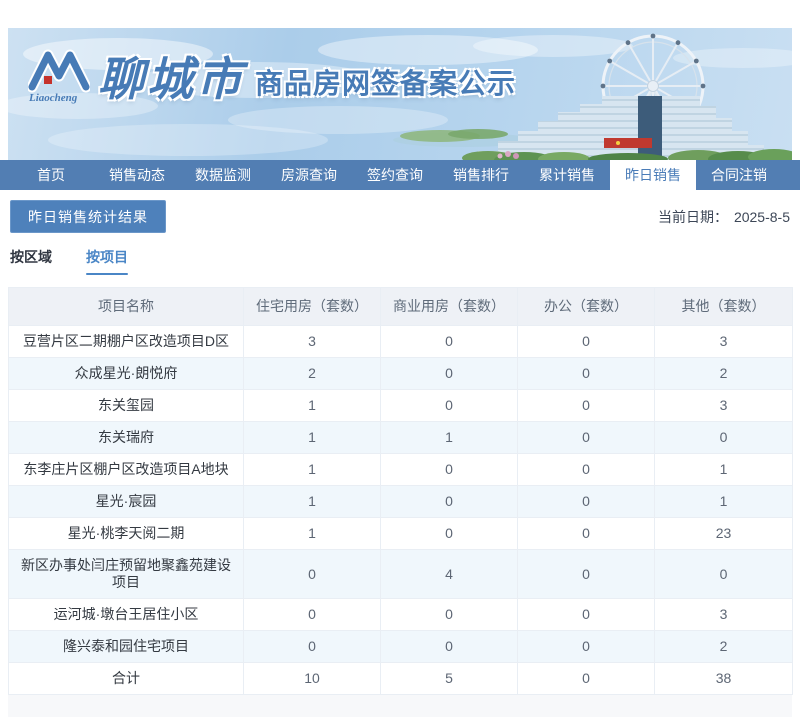 The width and height of the screenshot is (800, 717). I want to click on table-row: 运河城·墩台王居住小区 0 0 0 3, so click(400, 614).